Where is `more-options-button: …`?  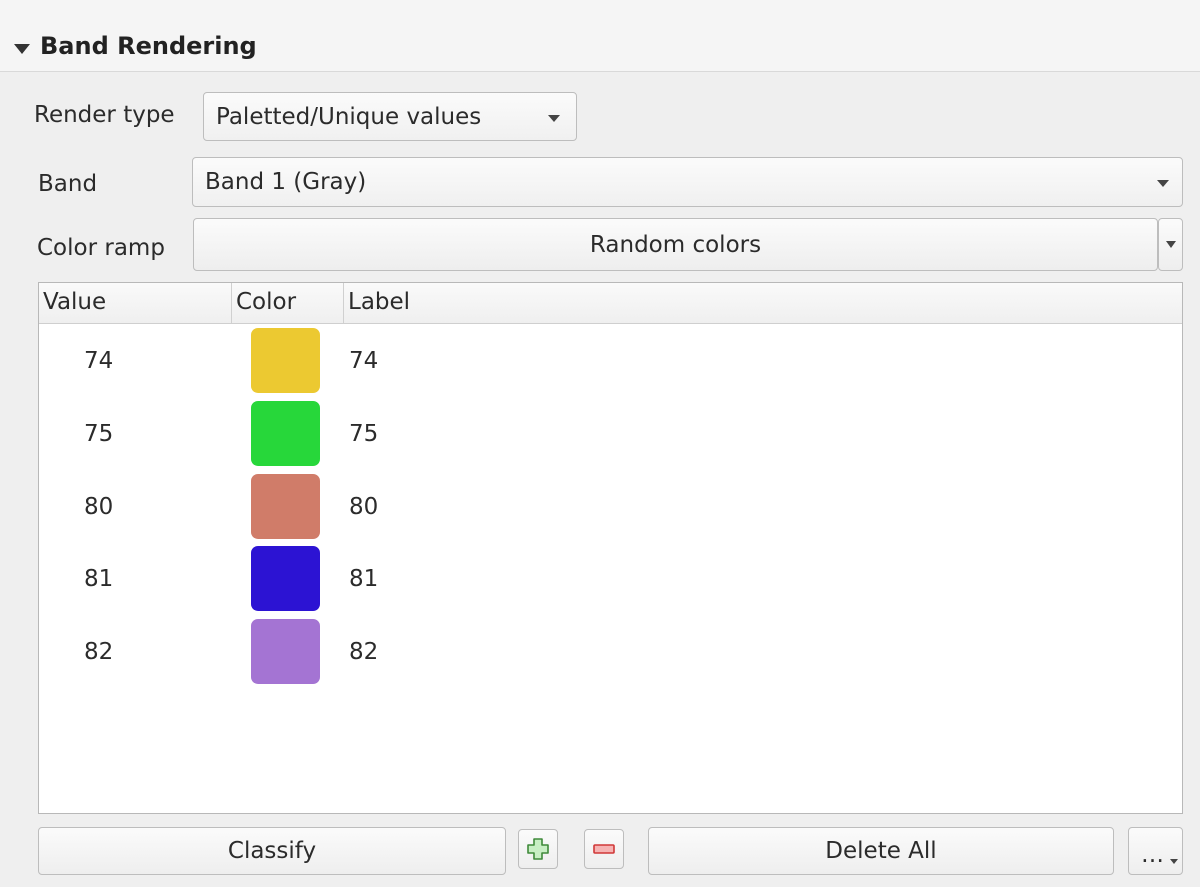 more-options-button: … is located at coordinates (1155, 851).